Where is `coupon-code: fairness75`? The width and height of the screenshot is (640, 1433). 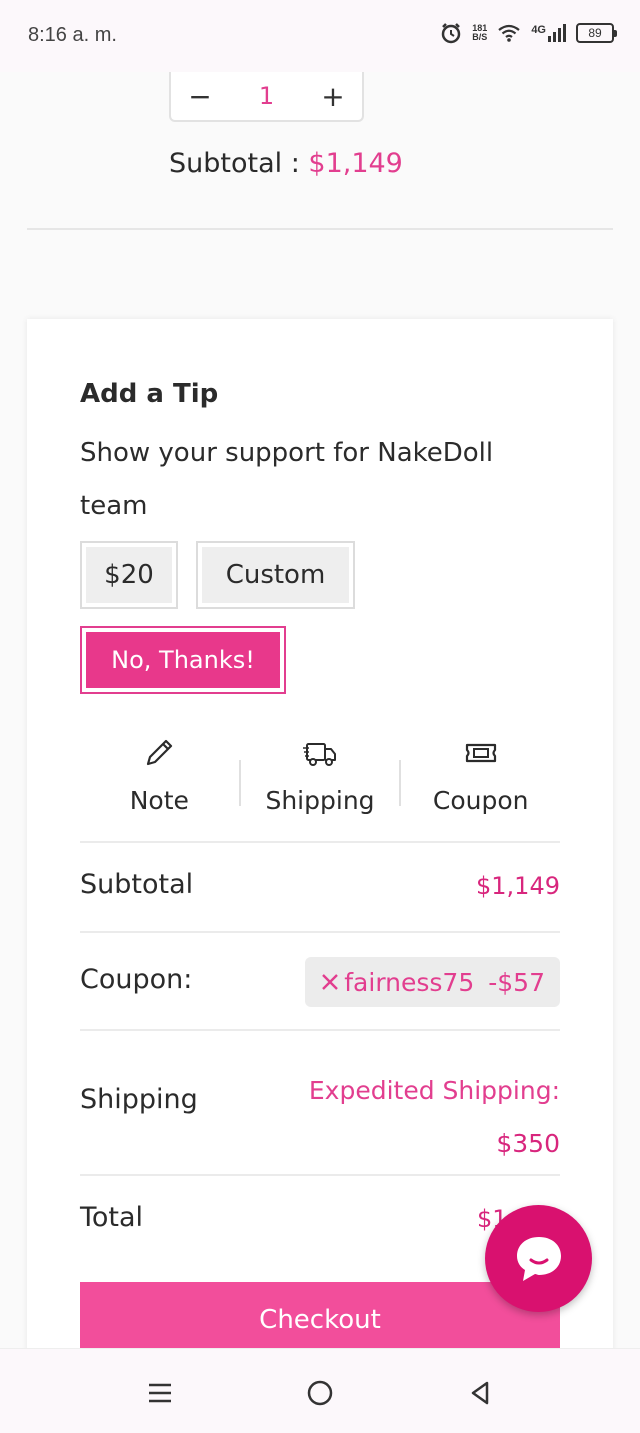 coupon-code: fairness75 is located at coordinates (409, 982).